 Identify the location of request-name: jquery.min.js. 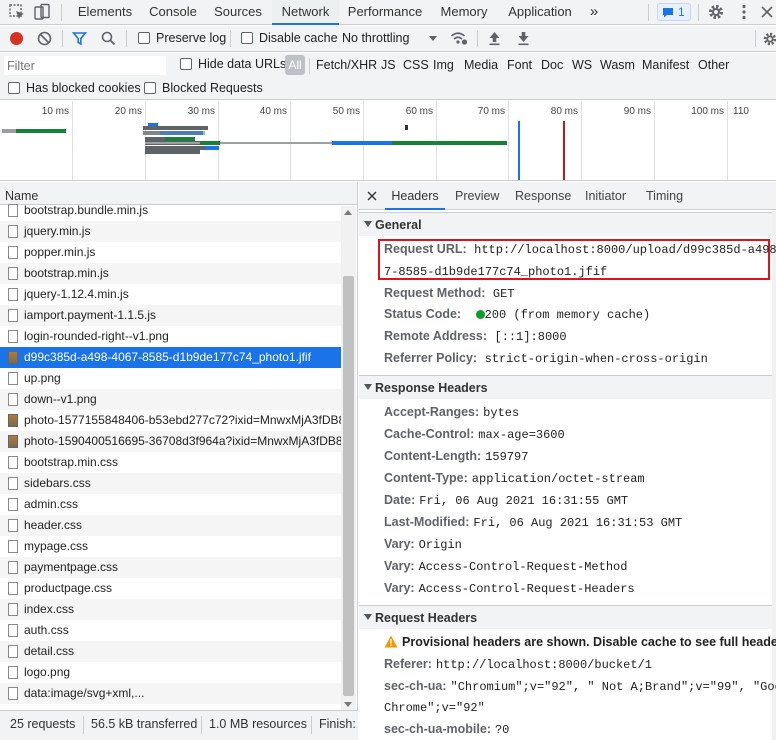
(57, 231).